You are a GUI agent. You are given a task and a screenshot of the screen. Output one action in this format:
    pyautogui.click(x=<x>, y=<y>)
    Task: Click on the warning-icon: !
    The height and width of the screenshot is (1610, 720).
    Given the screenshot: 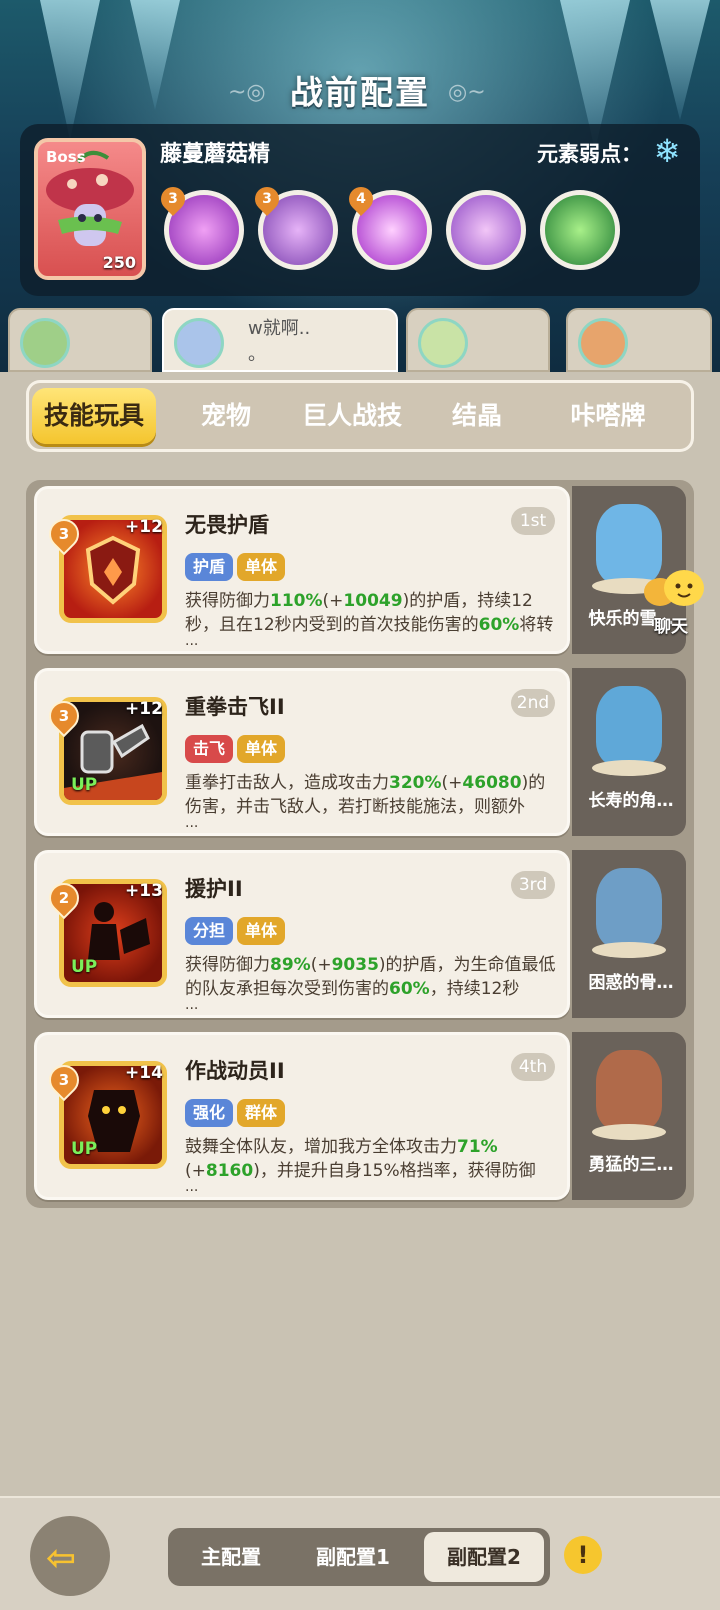 What is the action you would take?
    pyautogui.click(x=583, y=1555)
    